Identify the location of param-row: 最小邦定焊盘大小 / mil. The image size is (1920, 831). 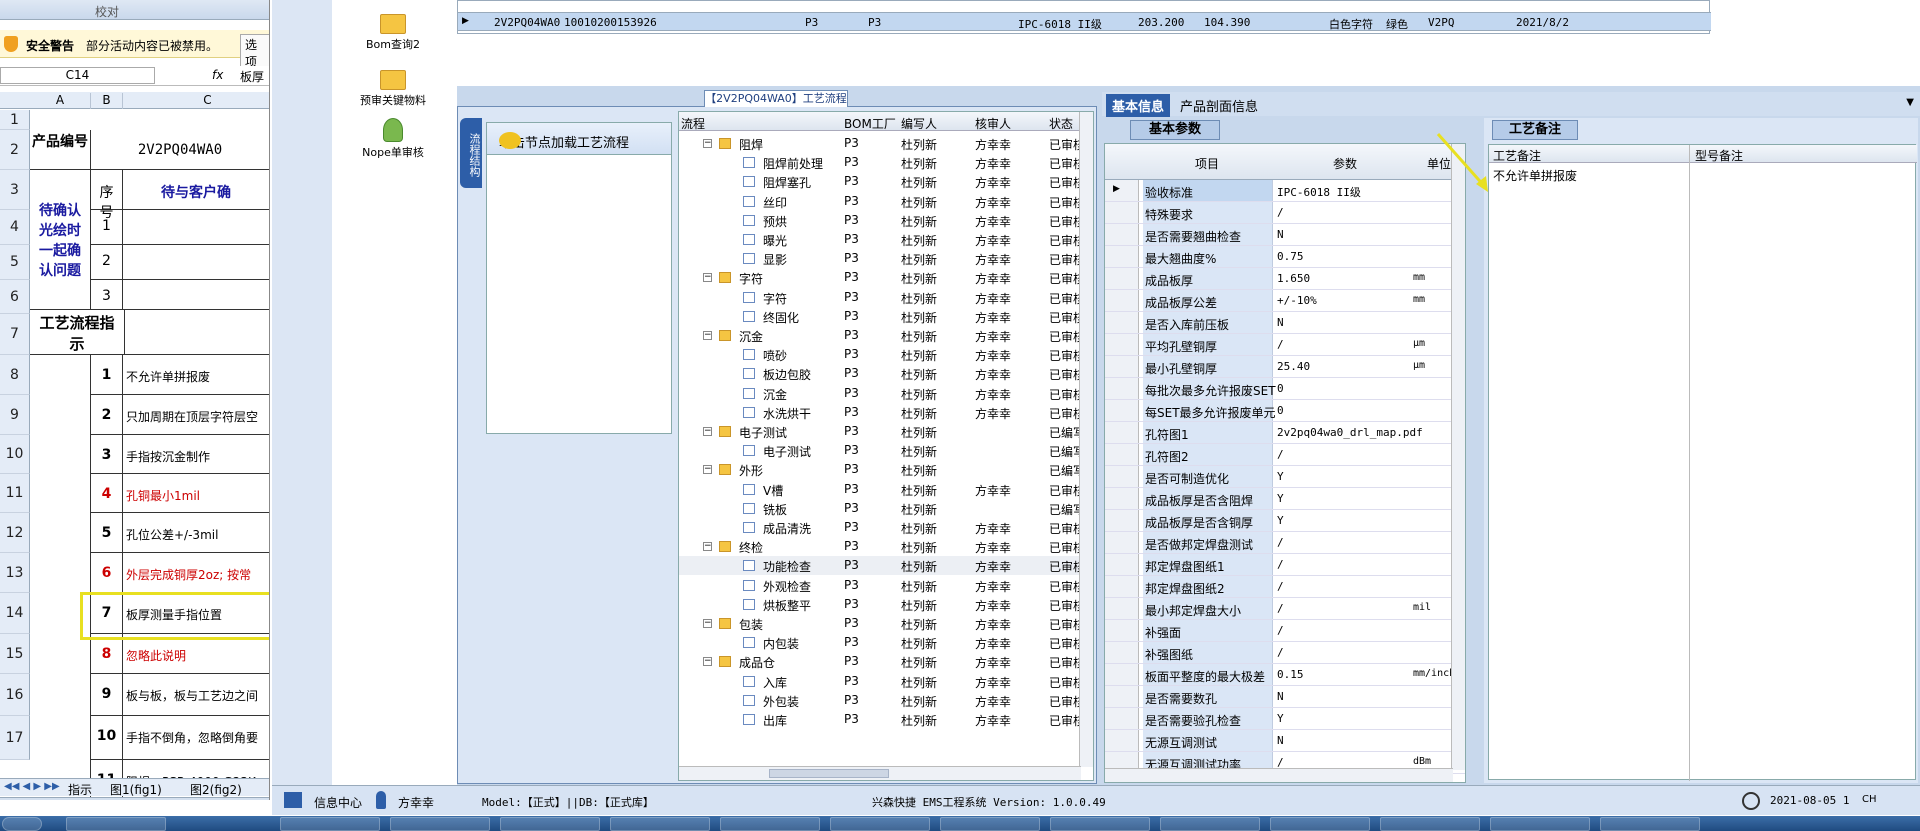
(1285, 609).